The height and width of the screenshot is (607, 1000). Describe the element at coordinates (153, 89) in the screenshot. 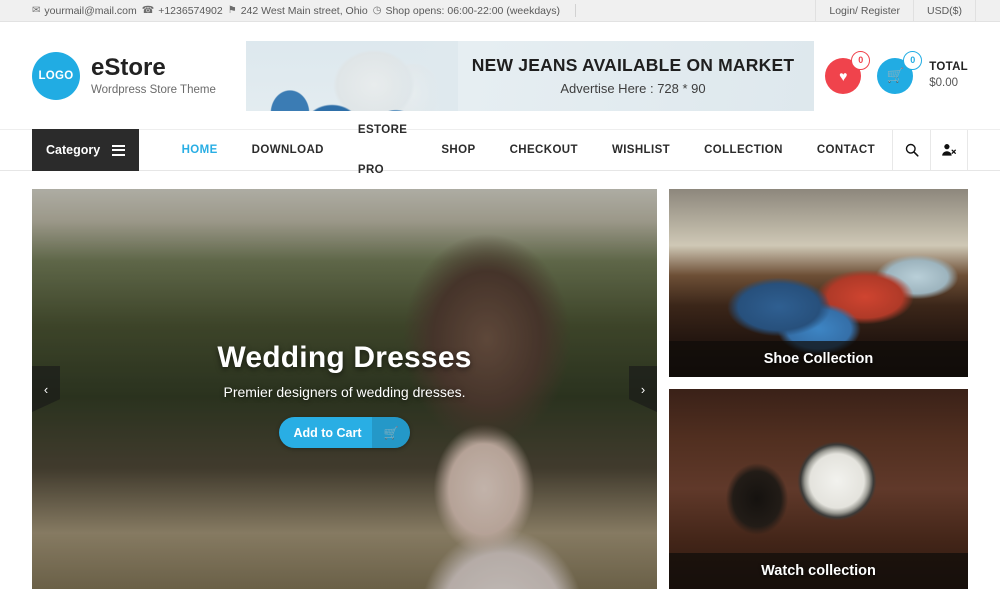

I see `brand-tagline: Wordpress Store Theme` at that location.